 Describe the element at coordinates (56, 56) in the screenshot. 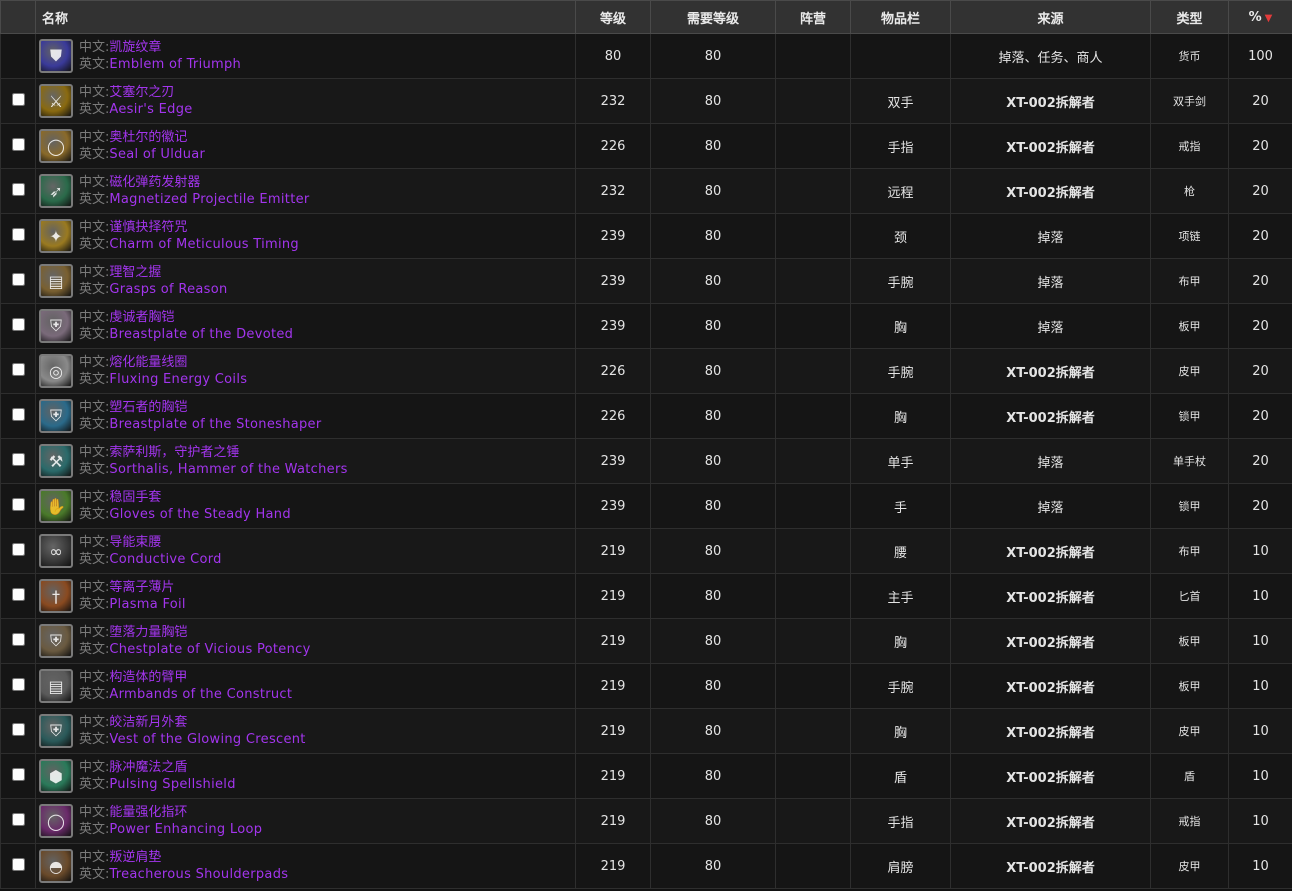

I see `emblem-icon: ⛊` at that location.